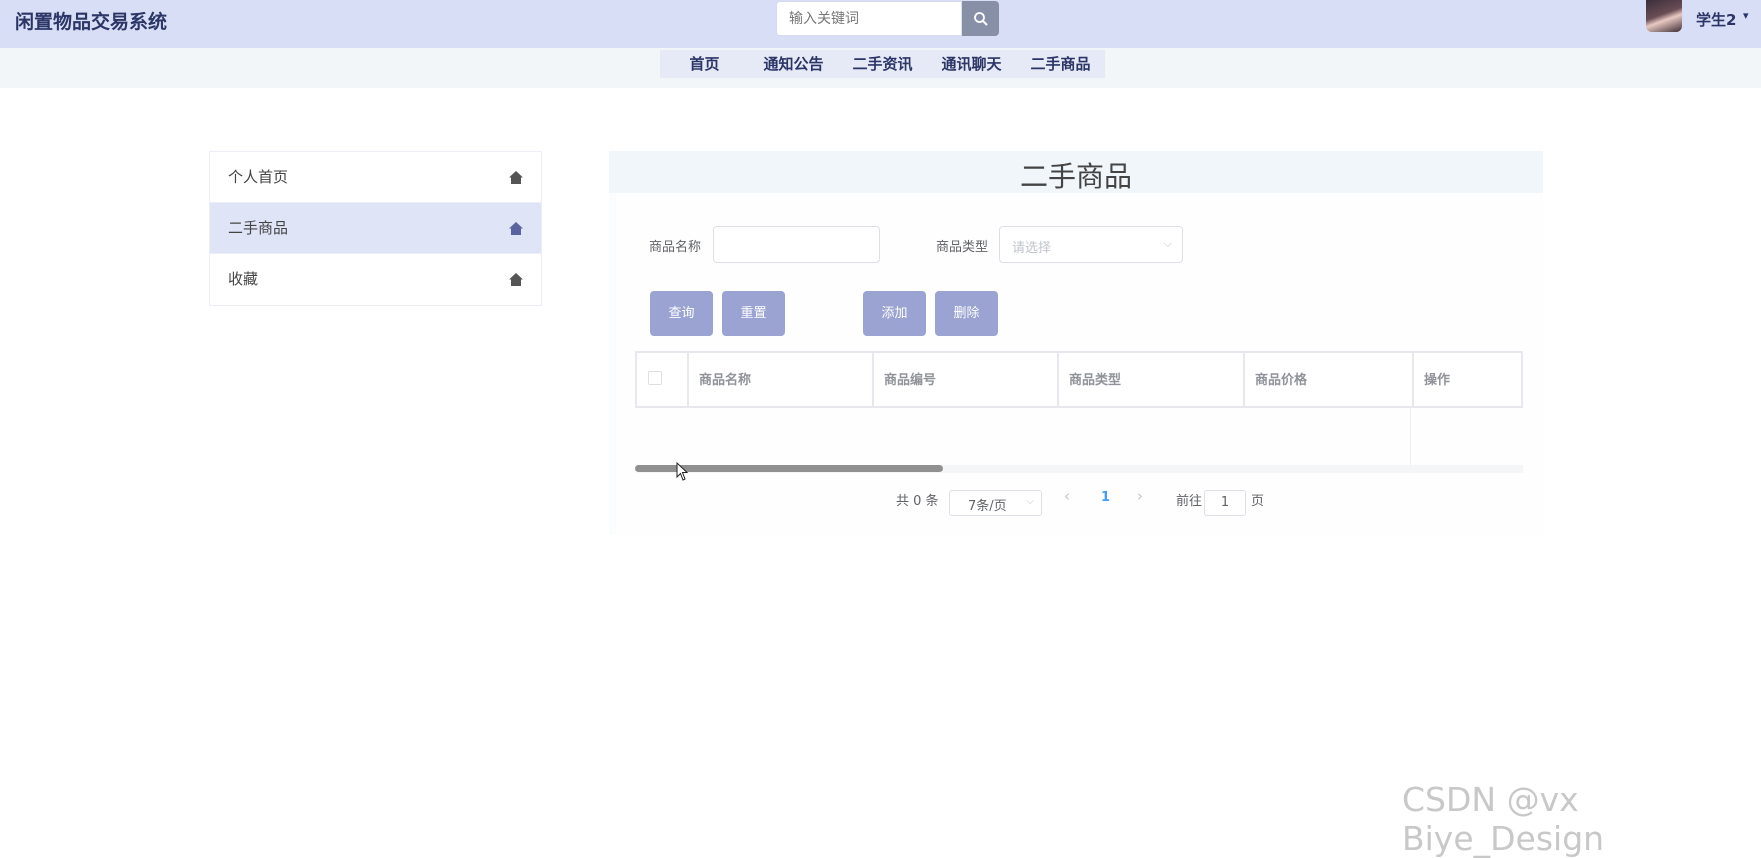  What do you see at coordinates (375, 177) in the screenshot?
I see `sidebar-item-profile: 个人首页` at bounding box center [375, 177].